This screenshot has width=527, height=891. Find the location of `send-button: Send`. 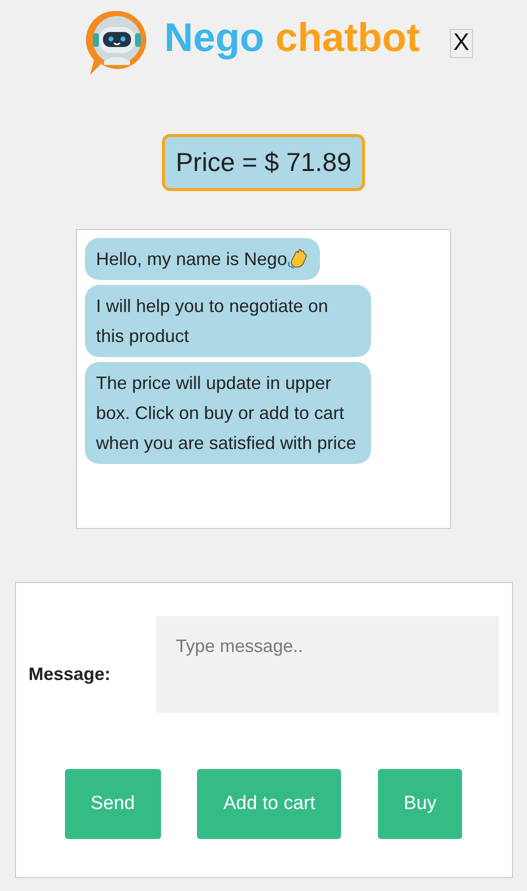

send-button: Send is located at coordinates (112, 804).